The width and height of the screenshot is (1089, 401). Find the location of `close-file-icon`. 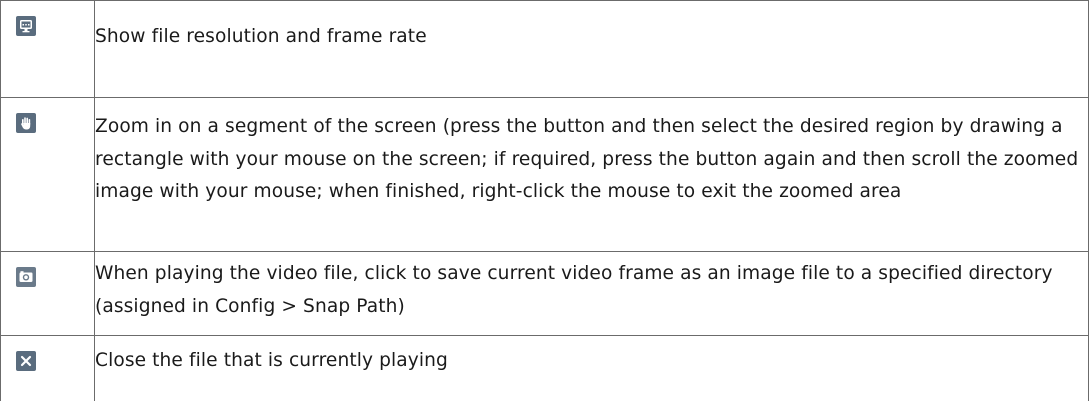

close-file-icon is located at coordinates (26, 361).